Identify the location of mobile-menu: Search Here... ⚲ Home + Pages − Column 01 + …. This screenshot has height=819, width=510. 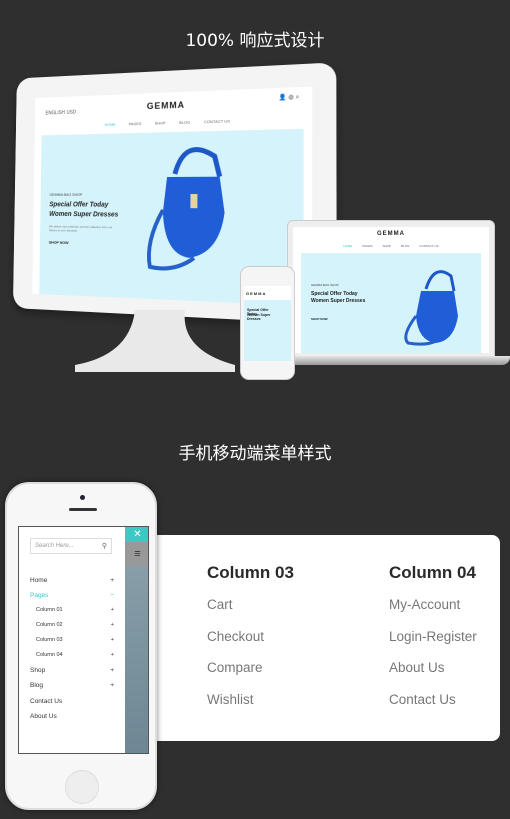
(72, 640).